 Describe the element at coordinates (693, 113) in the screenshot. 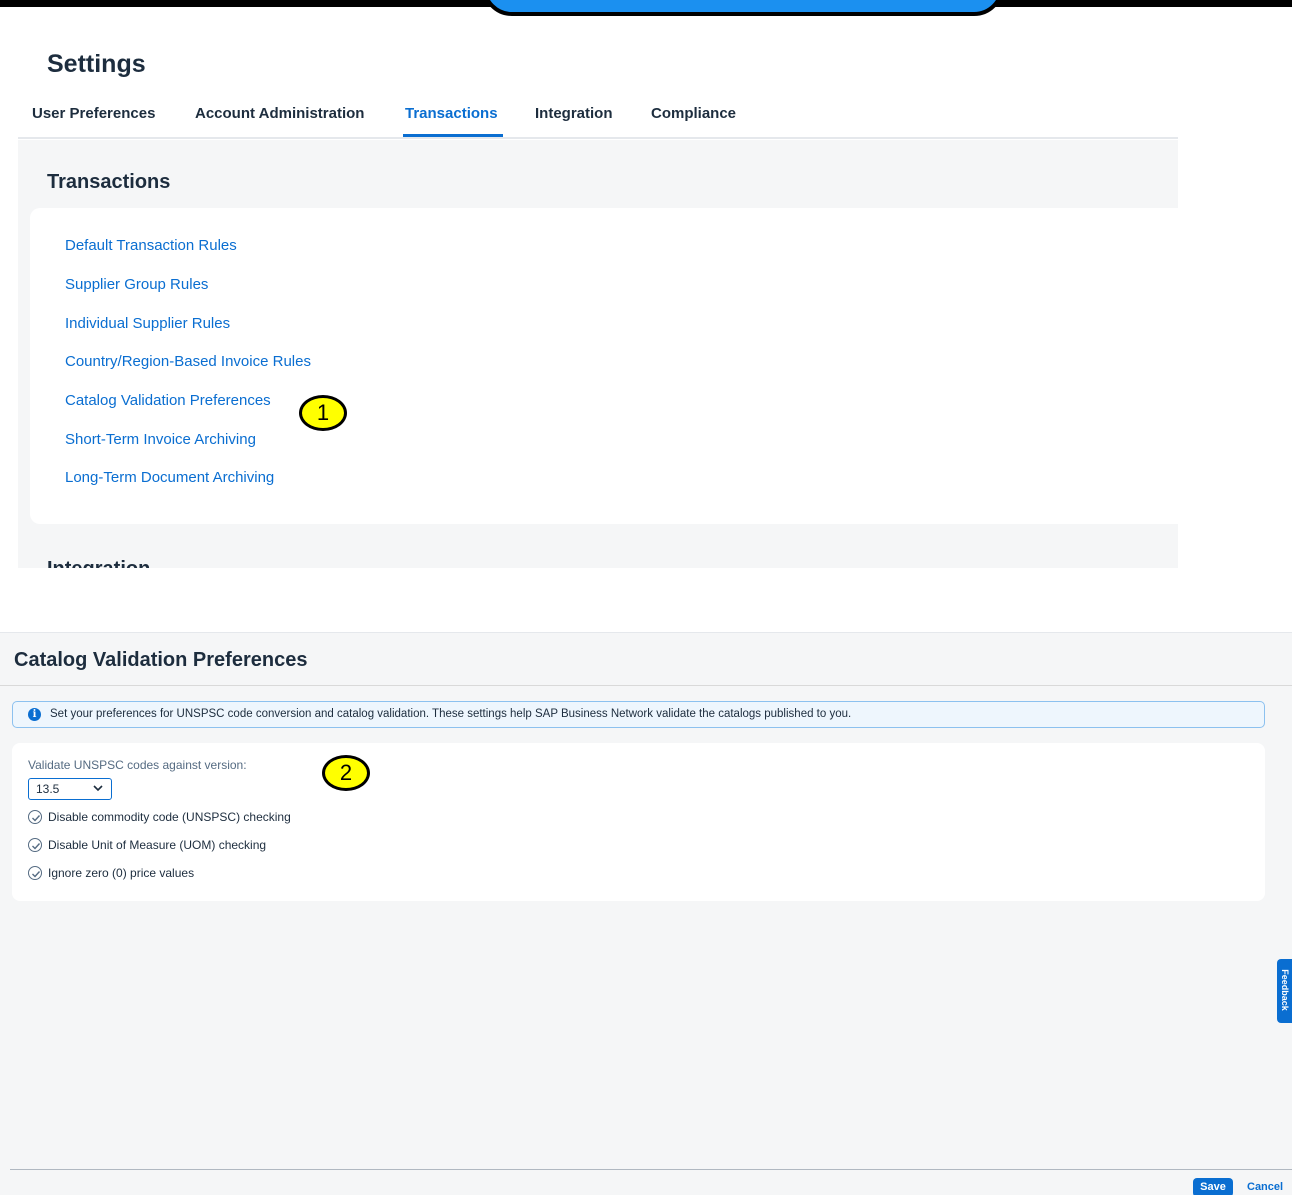

I see `tab-compliance: Compliance` at that location.